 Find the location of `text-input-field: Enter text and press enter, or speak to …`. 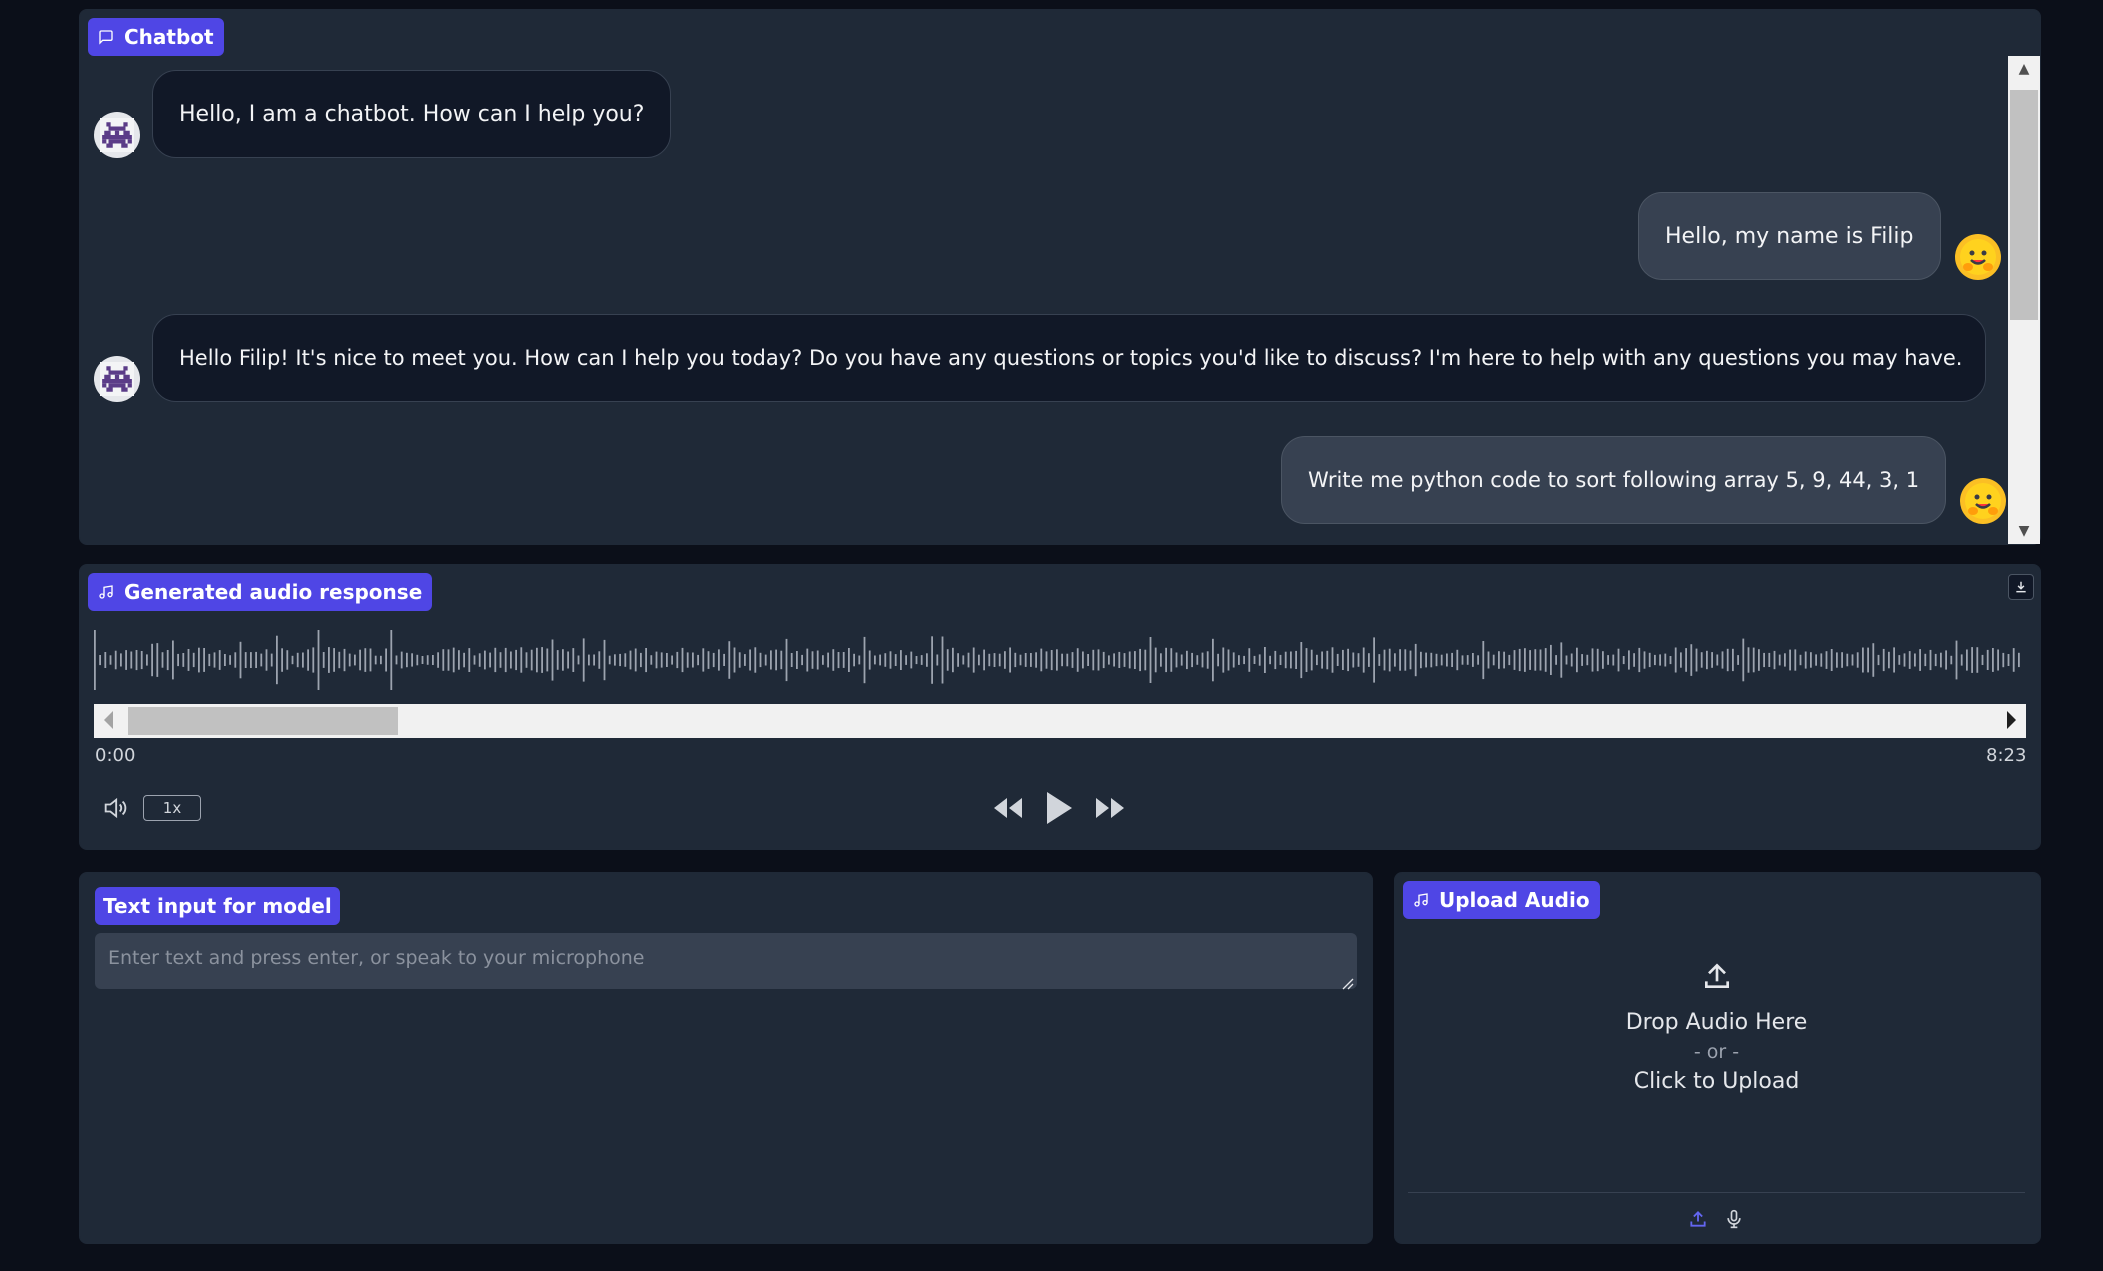

text-input-field: Enter text and press enter, or speak to … is located at coordinates (726, 961).